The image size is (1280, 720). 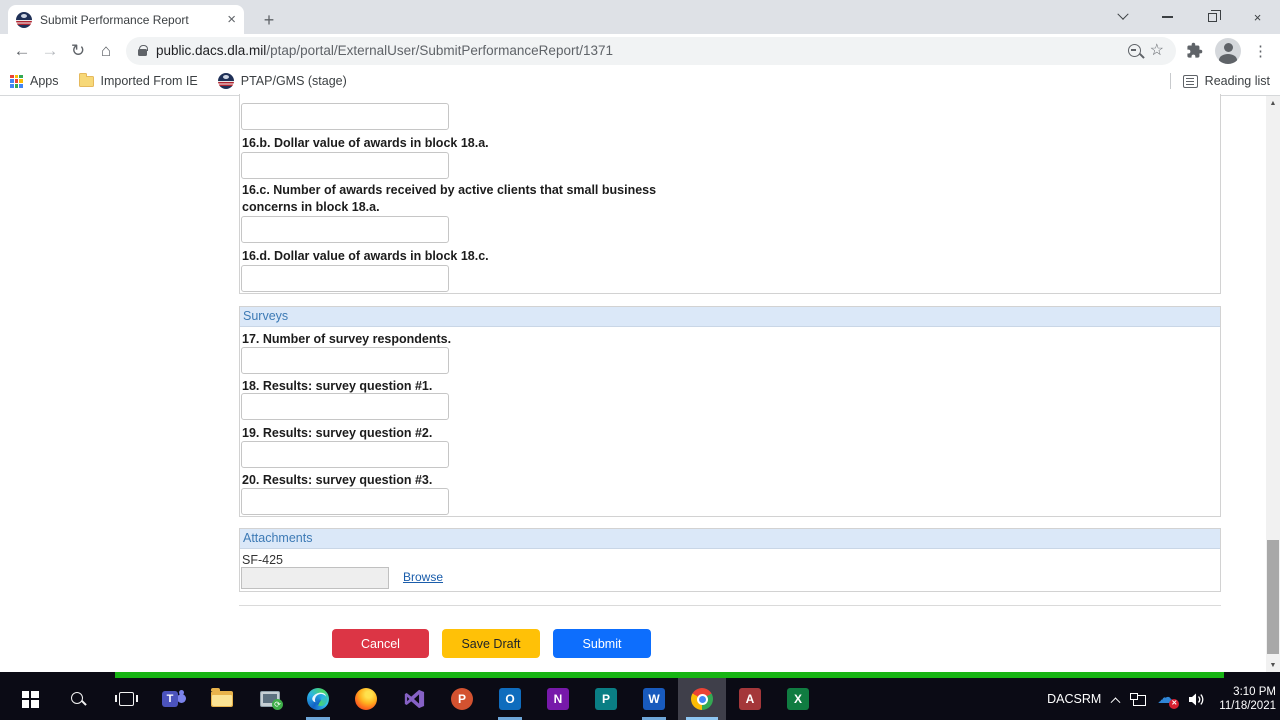 What do you see at coordinates (1115, 701) in the screenshot?
I see `tray-chevron-up-icon` at bounding box center [1115, 701].